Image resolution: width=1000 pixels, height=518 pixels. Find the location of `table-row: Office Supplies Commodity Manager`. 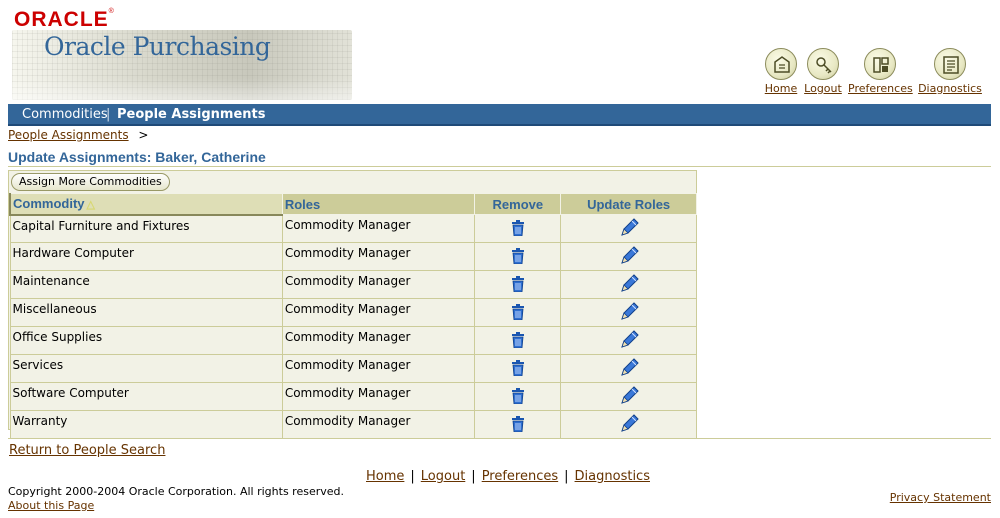

table-row: Office Supplies Commodity Manager is located at coordinates (353, 340).